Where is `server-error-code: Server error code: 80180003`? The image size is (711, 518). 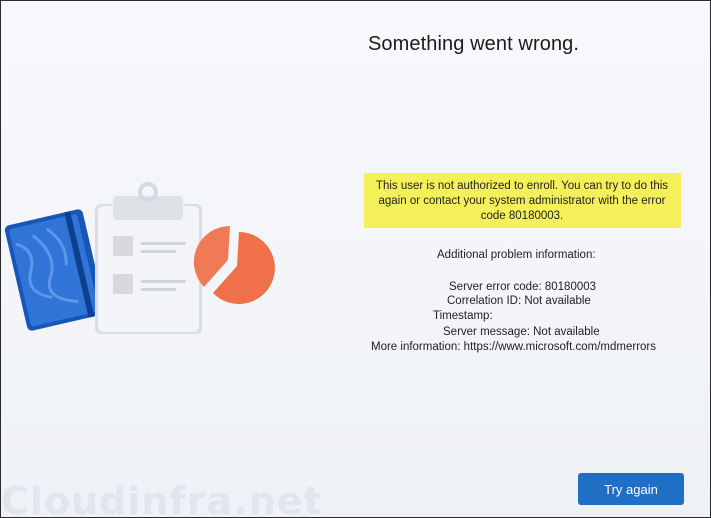
server-error-code: Server error code: 80180003 is located at coordinates (523, 287).